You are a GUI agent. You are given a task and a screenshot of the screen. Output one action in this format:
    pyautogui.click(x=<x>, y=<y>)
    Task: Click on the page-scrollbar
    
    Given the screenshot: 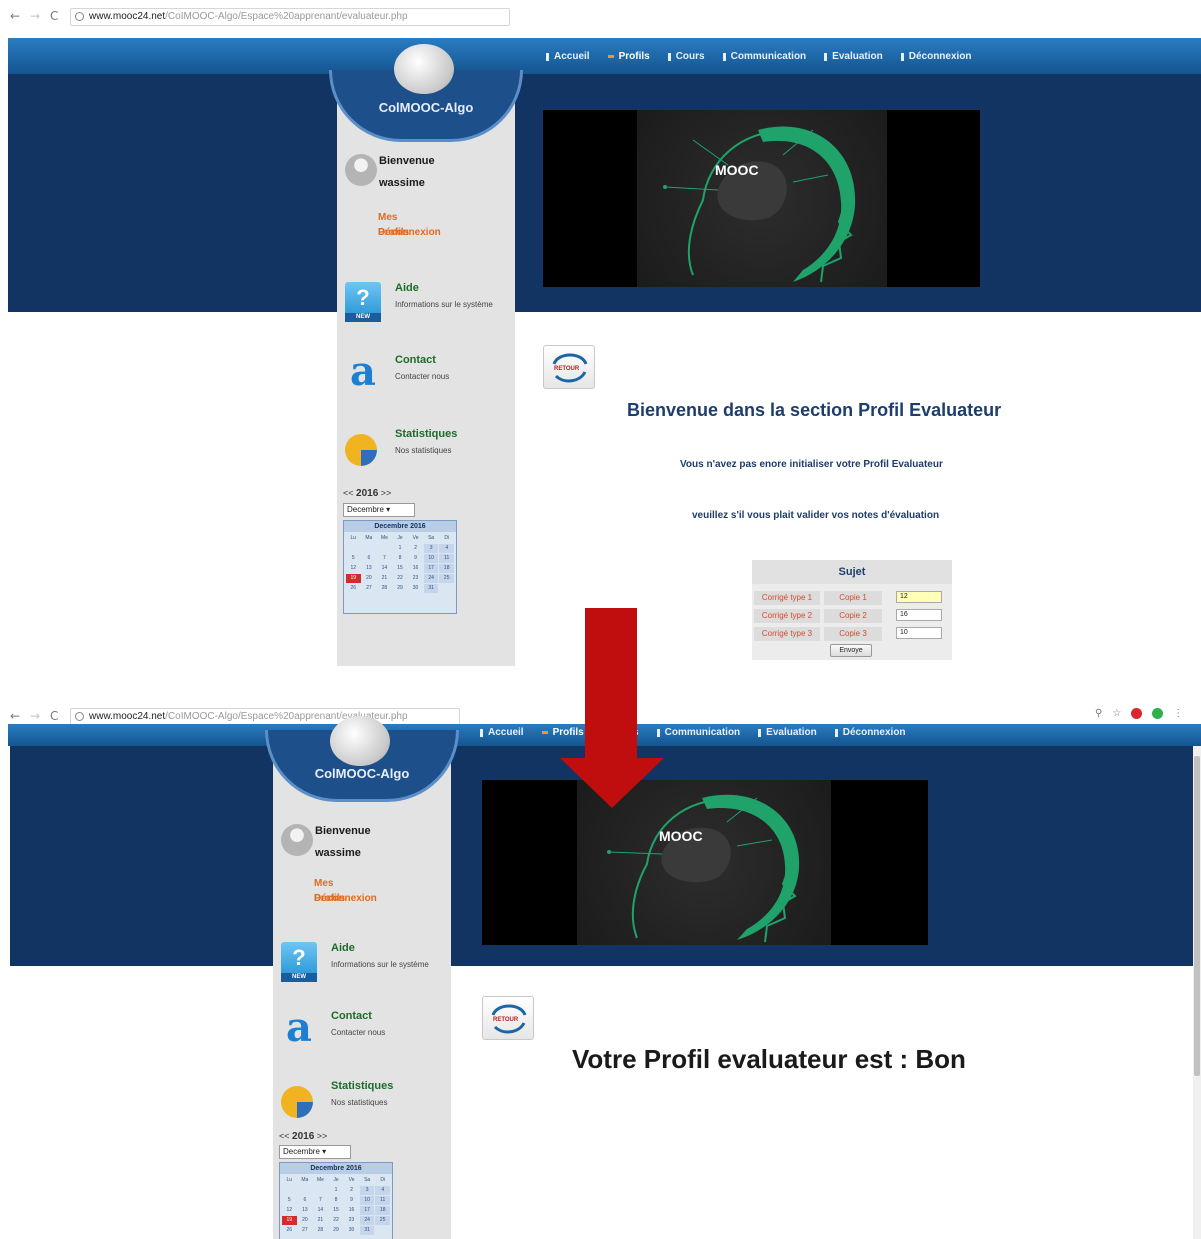 What is the action you would take?
    pyautogui.click(x=1197, y=992)
    